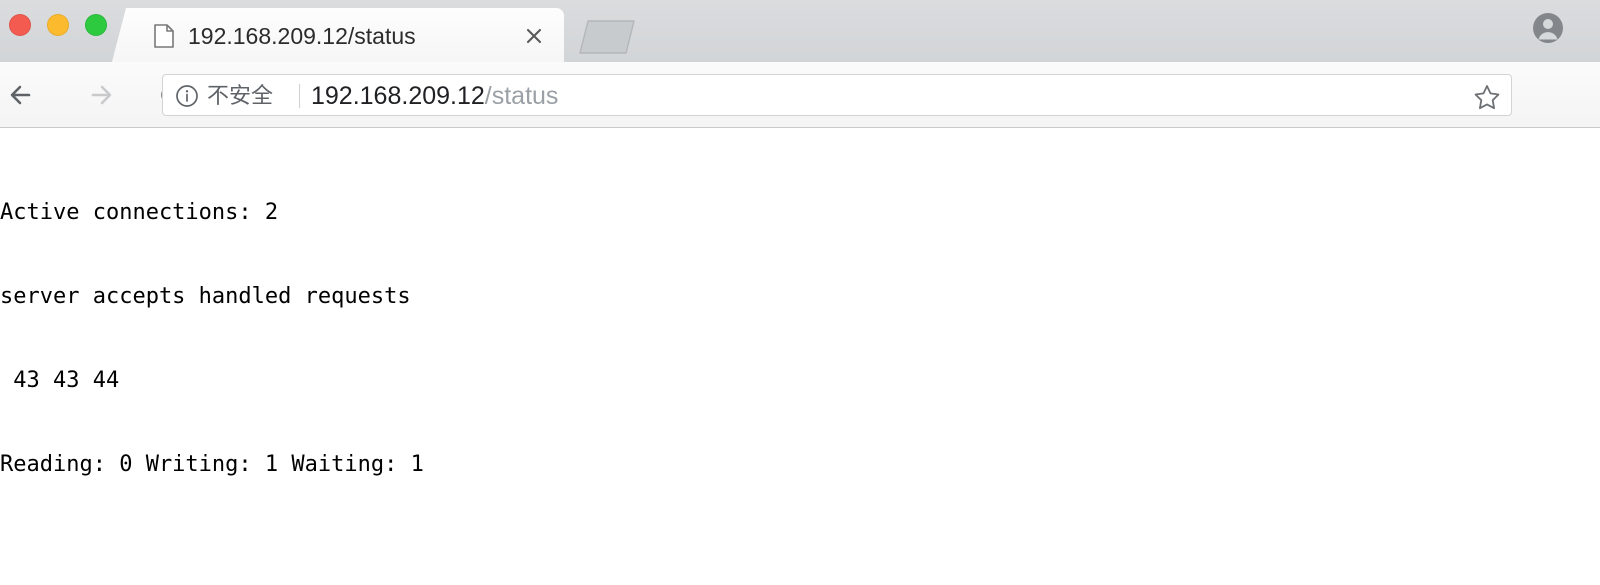 The width and height of the screenshot is (1600, 585). Describe the element at coordinates (20, 25) in the screenshot. I see `window-close-button` at that location.